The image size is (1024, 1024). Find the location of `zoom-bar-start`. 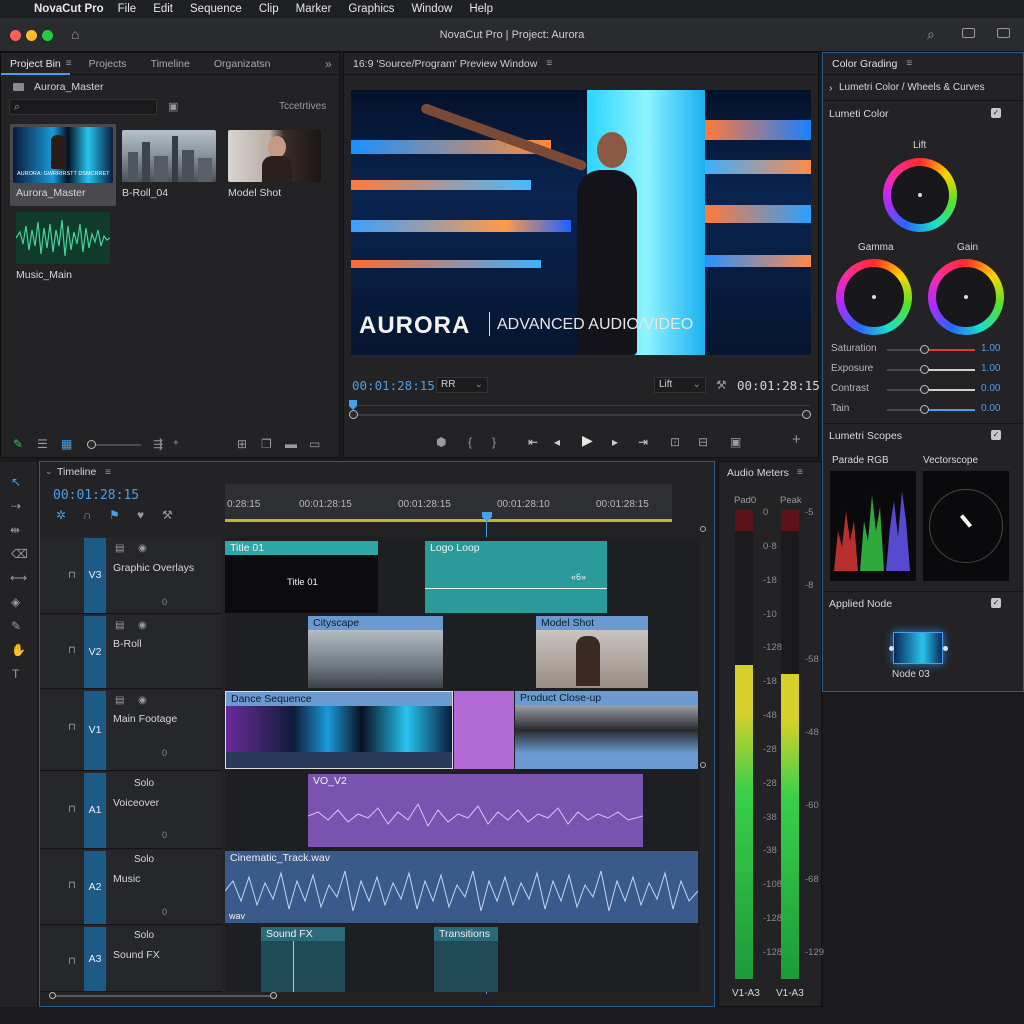

zoom-bar-start is located at coordinates (353, 414).